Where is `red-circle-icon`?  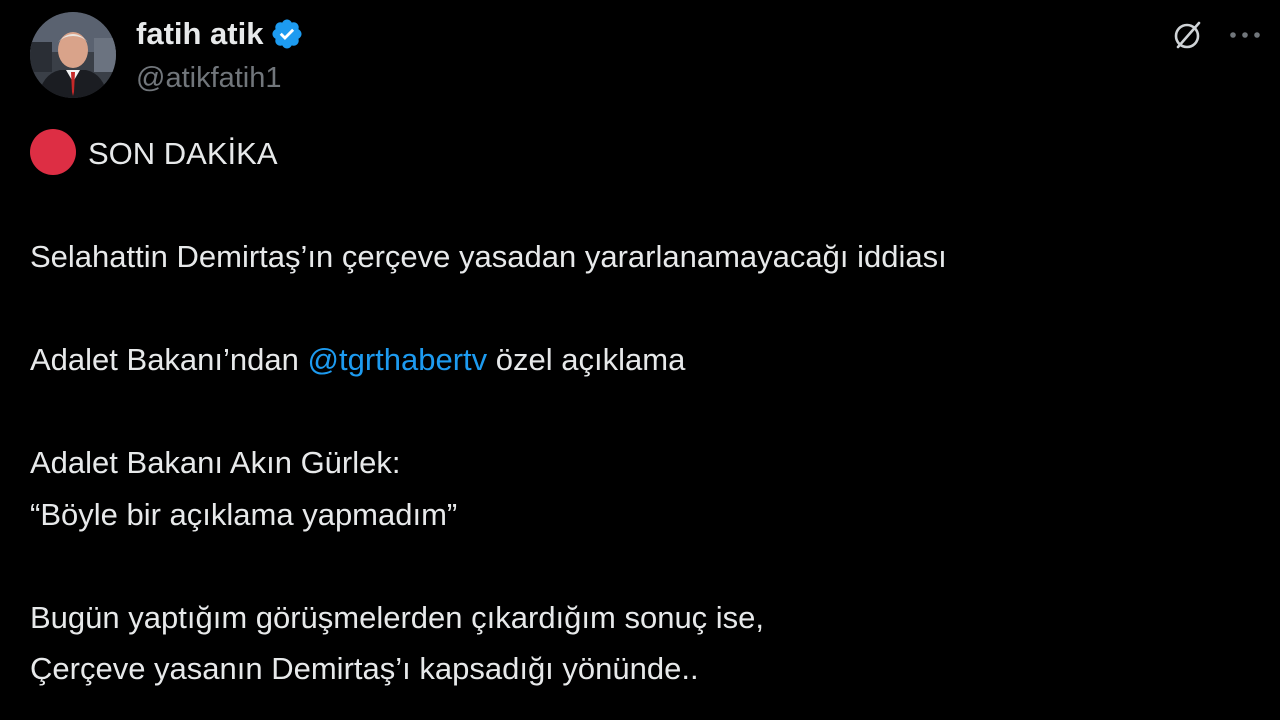
red-circle-icon is located at coordinates (53, 152).